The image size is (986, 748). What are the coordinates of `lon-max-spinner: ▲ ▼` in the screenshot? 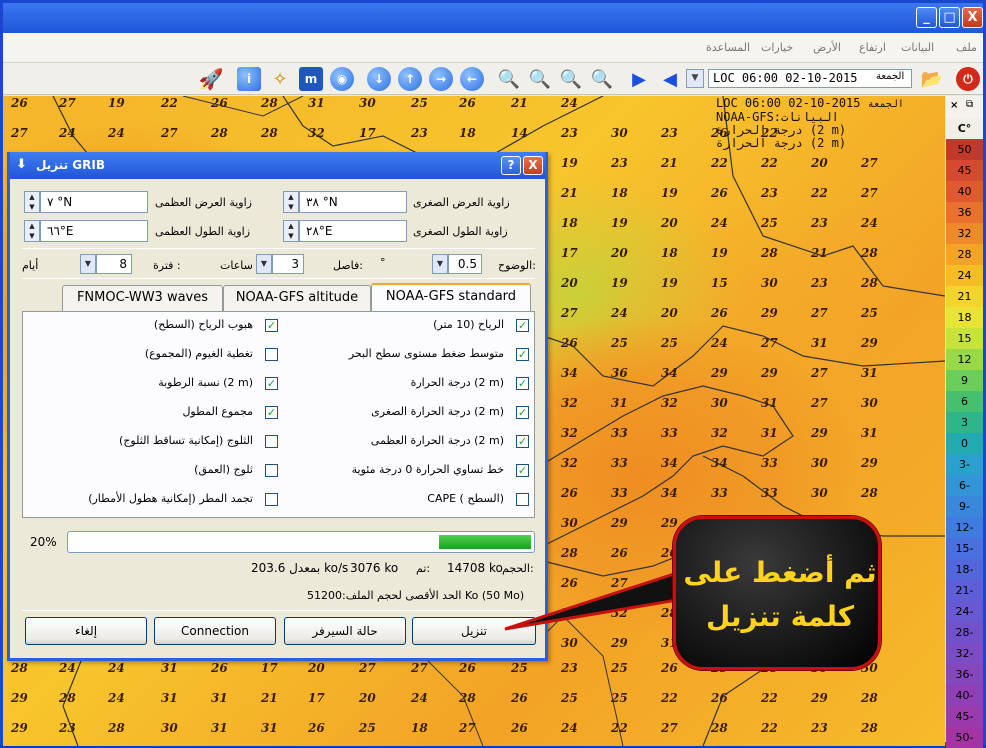 It's located at (32, 231).